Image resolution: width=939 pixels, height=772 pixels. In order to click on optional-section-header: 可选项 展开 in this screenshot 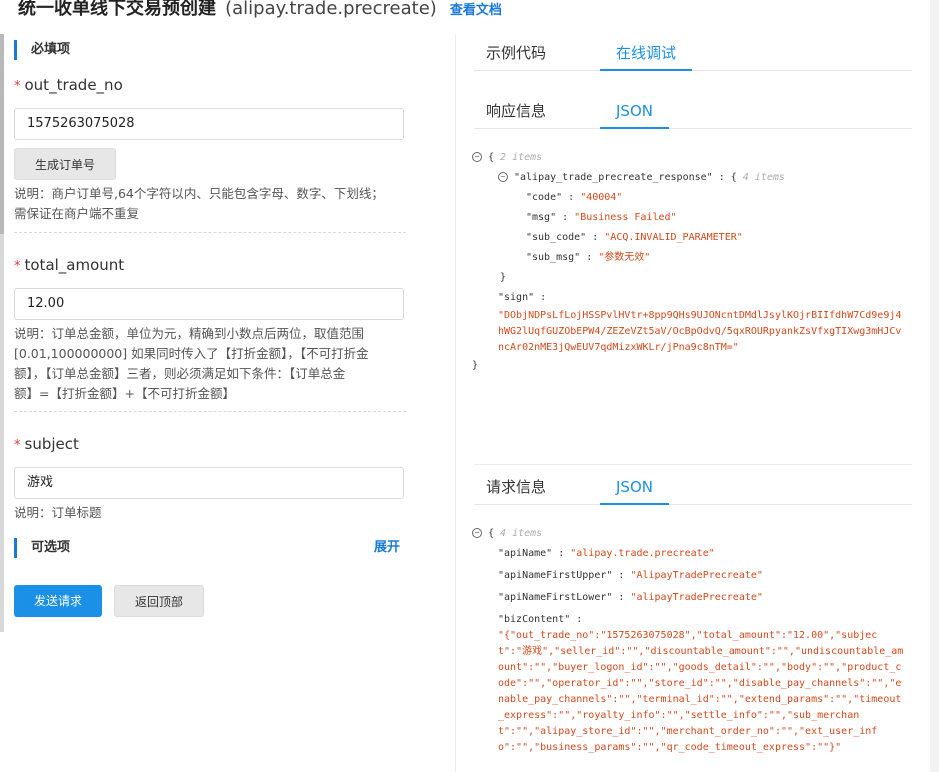, I will do `click(210, 548)`.